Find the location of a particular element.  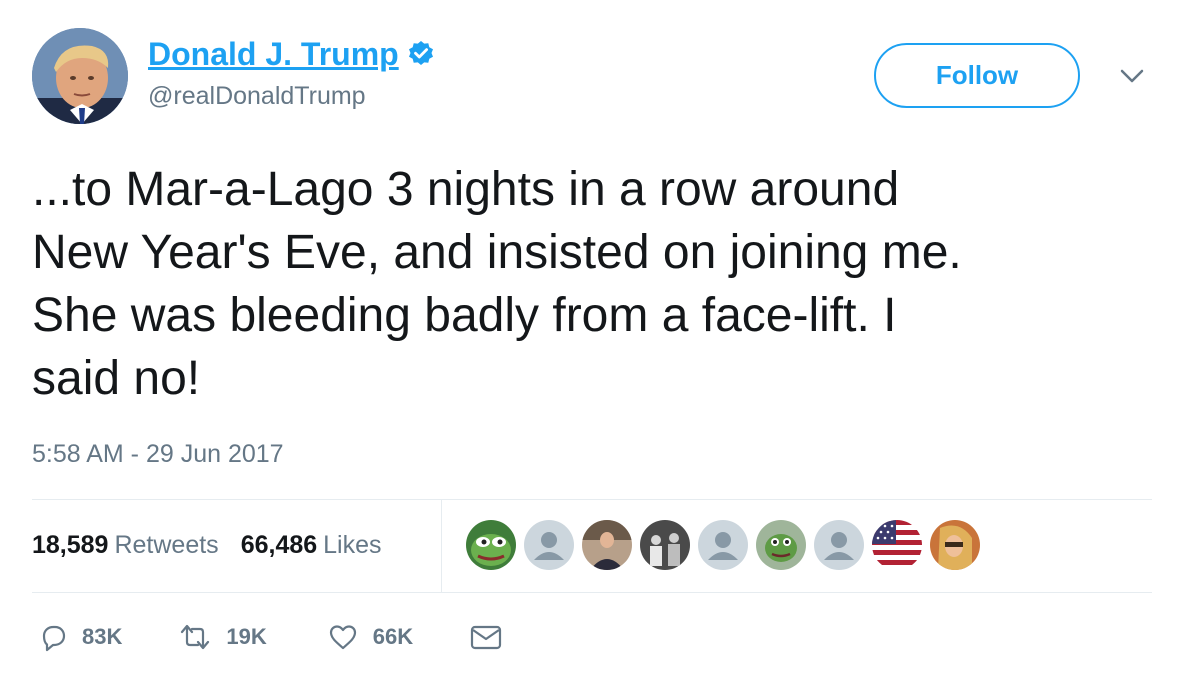

like-count: 66K is located at coordinates (393, 636).